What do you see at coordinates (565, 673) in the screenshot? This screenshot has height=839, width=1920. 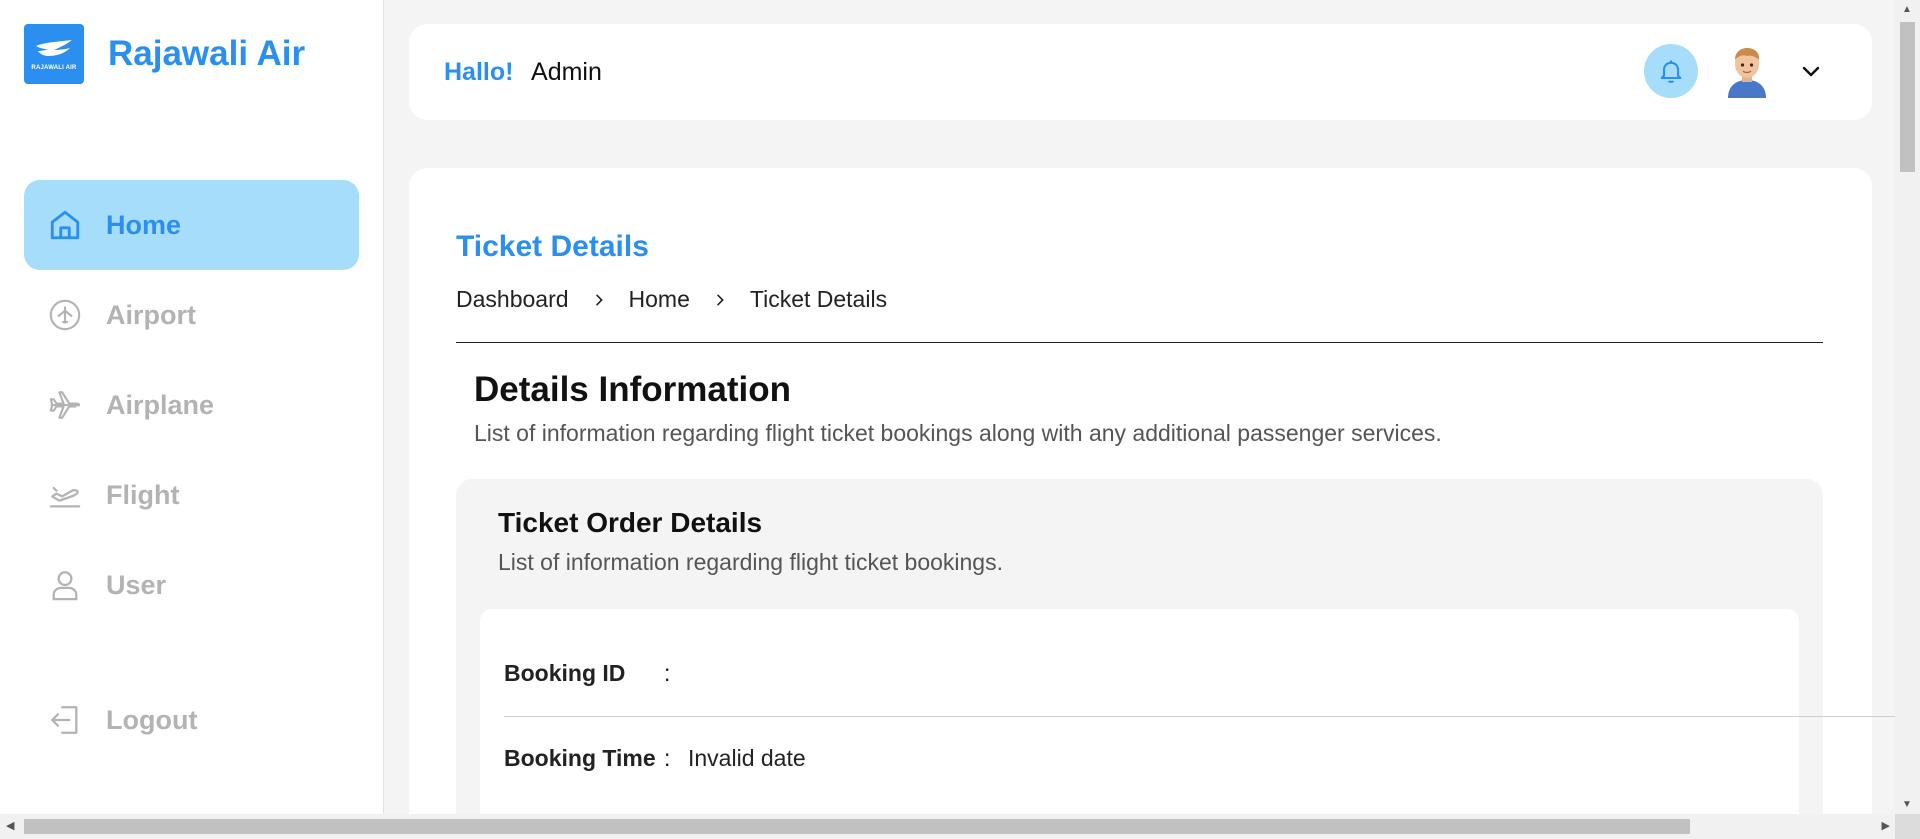 I see `detail-label: Booking ID` at bounding box center [565, 673].